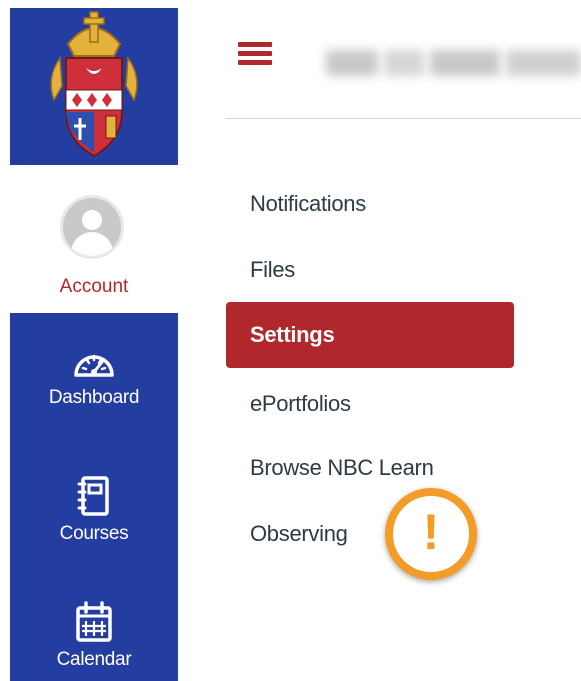 The width and height of the screenshot is (581, 681). What do you see at coordinates (431, 532) in the screenshot?
I see `warning-symbol: !` at bounding box center [431, 532].